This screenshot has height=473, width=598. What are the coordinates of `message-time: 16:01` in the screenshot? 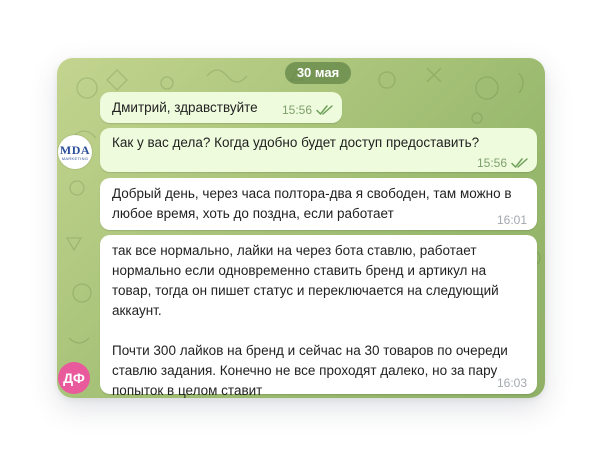 It's located at (511, 220).